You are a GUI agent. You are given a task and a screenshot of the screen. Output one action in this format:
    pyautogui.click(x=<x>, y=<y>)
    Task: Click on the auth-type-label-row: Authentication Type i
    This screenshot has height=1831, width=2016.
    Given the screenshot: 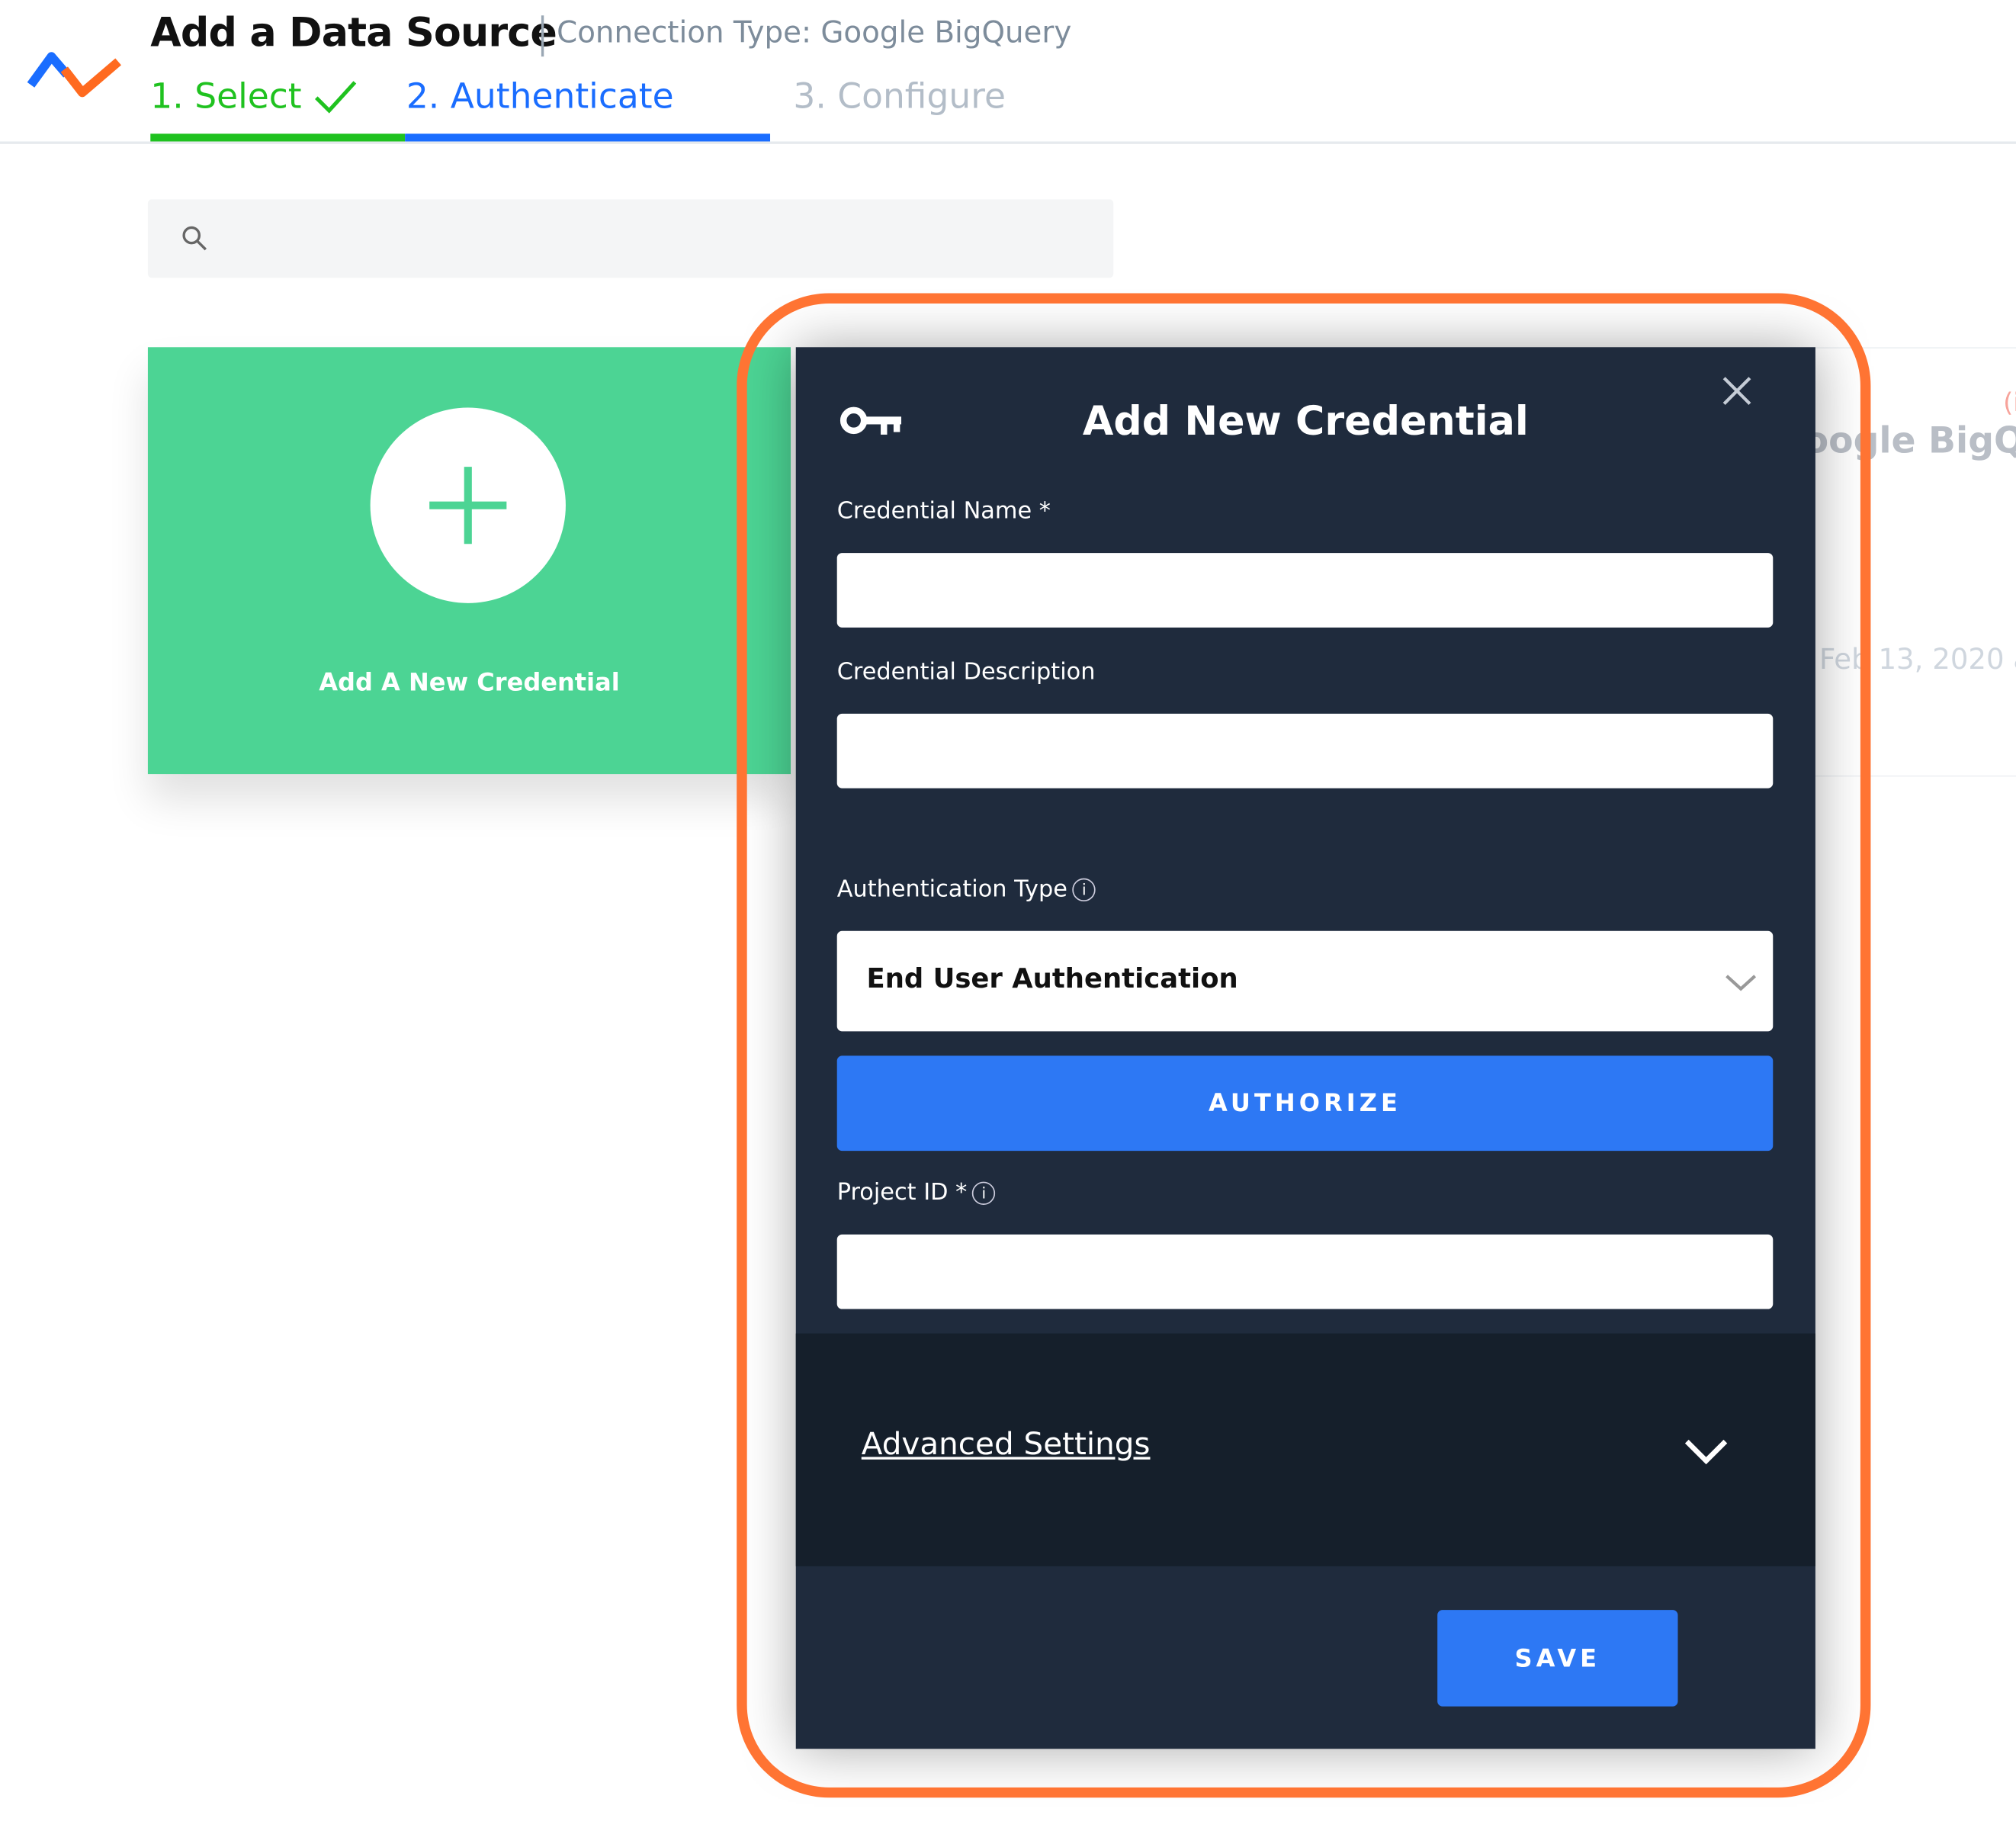 What is the action you would take?
    pyautogui.click(x=966, y=889)
    